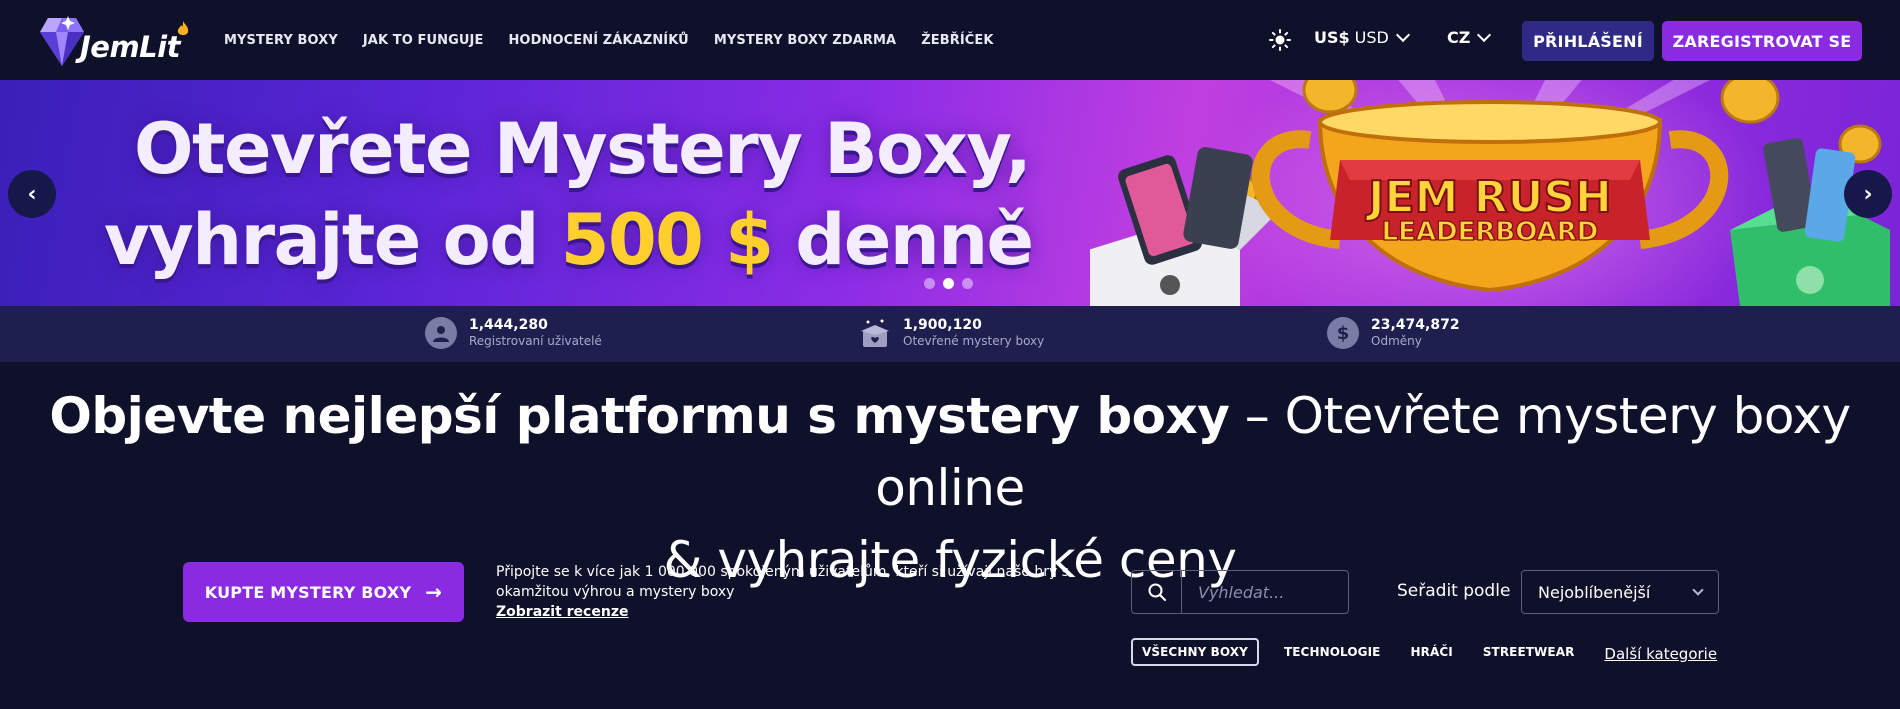  What do you see at coordinates (1396, 341) in the screenshot?
I see `stat-label: Odměny` at bounding box center [1396, 341].